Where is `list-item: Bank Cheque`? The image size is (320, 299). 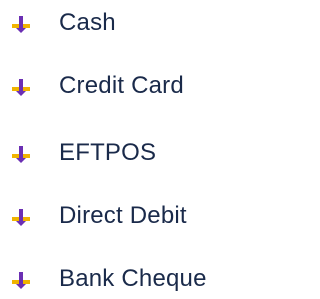 list-item: Bank Cheque is located at coordinates (121, 279).